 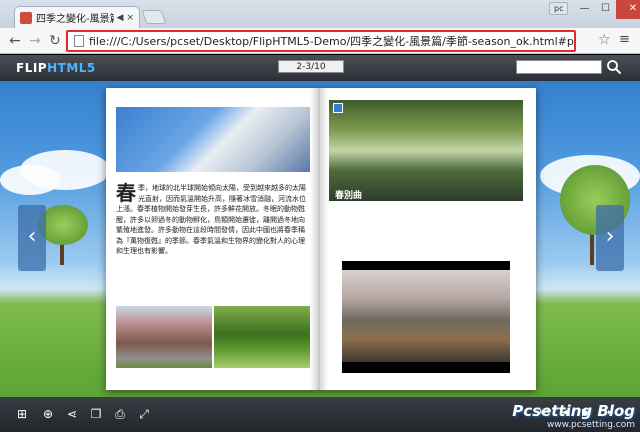 What do you see at coordinates (213, 139) in the screenshot?
I see `cherry-blossom-photo` at bounding box center [213, 139].